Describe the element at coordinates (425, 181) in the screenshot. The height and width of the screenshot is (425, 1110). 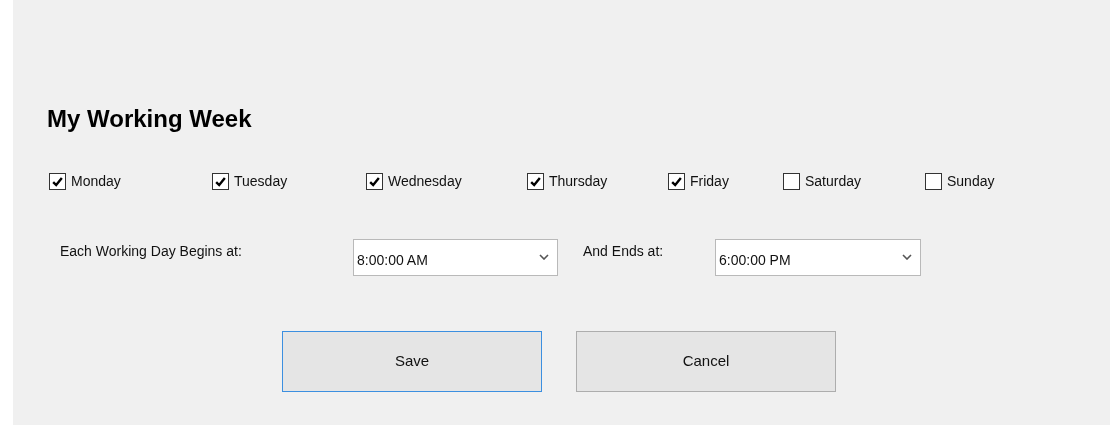
I see `checkbox-label: Wednesday` at that location.